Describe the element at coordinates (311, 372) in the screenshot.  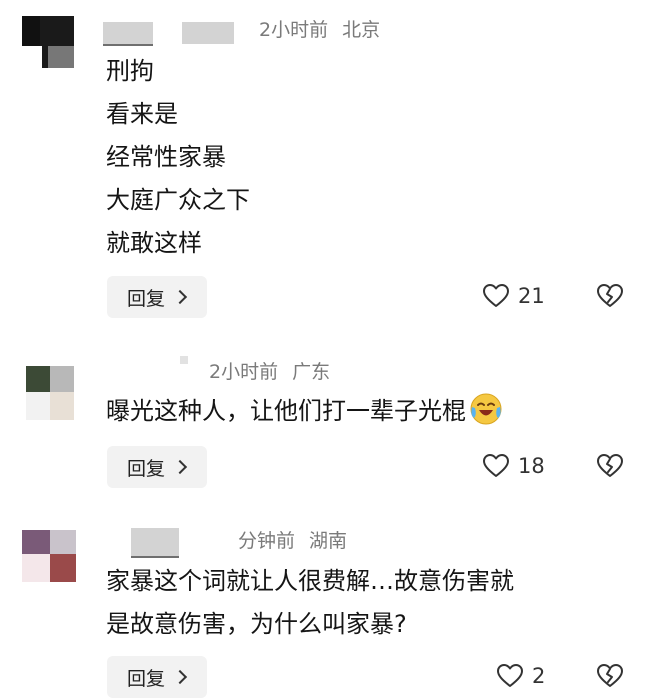
I see `comment-location: 广东` at that location.